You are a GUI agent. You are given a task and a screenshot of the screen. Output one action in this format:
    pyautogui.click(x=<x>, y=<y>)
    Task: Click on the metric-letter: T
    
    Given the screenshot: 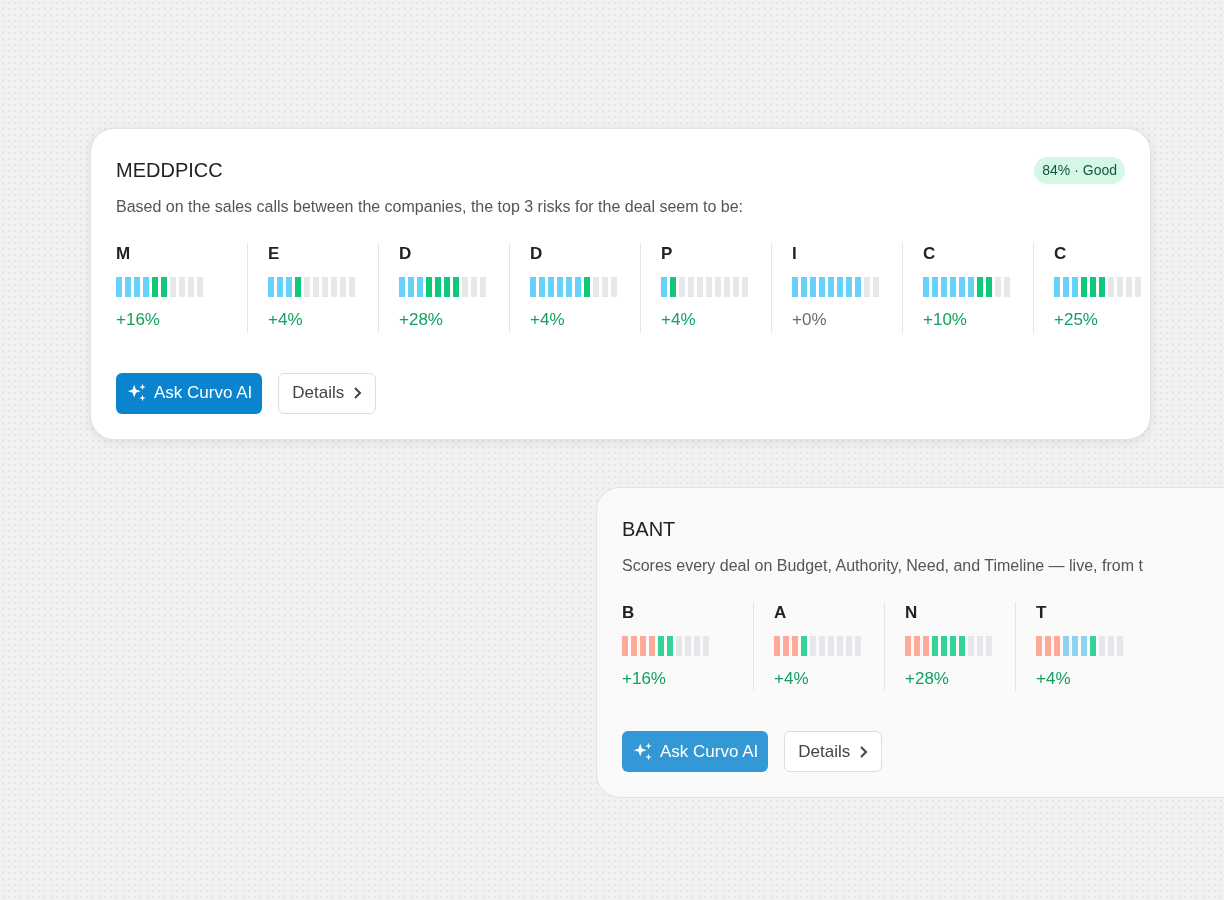 What is the action you would take?
    pyautogui.click(x=1041, y=612)
    